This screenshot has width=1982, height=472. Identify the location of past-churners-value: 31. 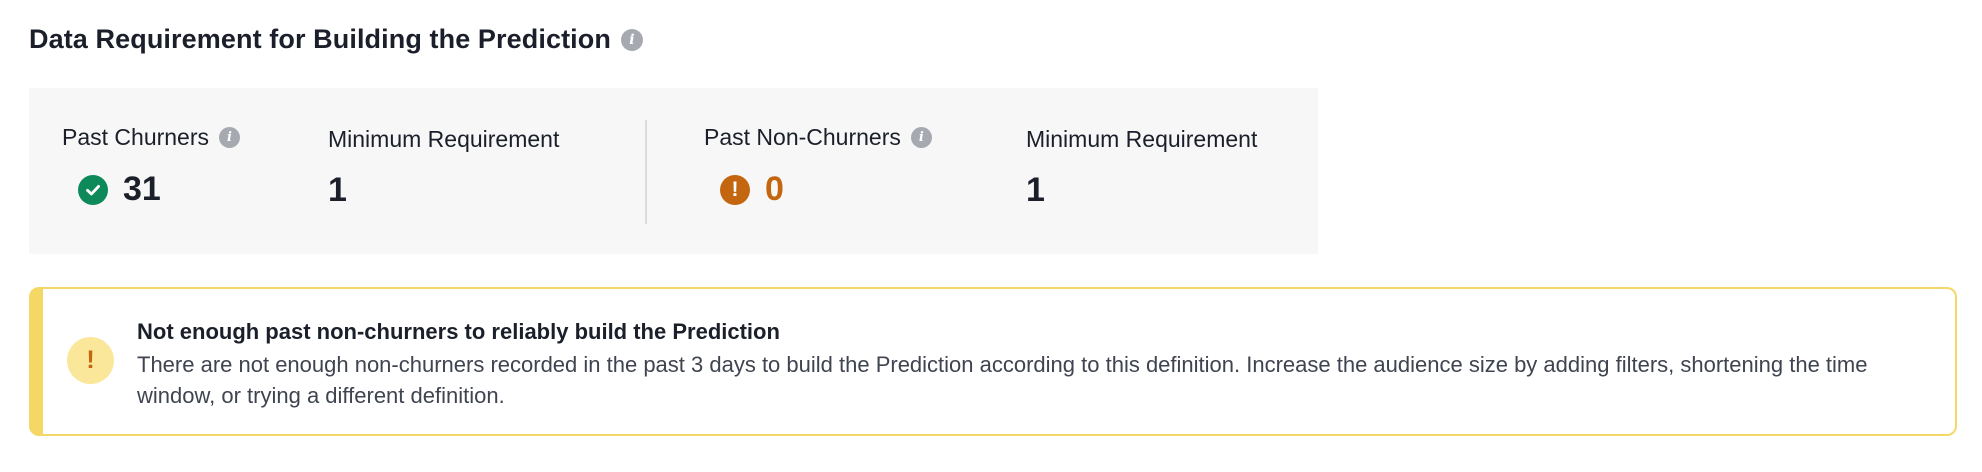
(142, 189).